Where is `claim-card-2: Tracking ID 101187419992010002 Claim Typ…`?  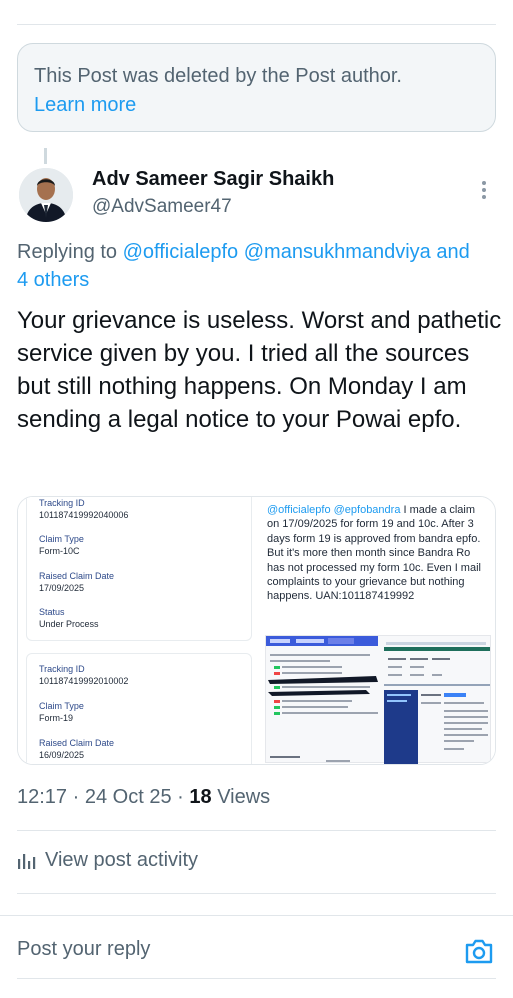
claim-card-2: Tracking ID 101187419992010002 Claim Typ… is located at coordinates (139, 708).